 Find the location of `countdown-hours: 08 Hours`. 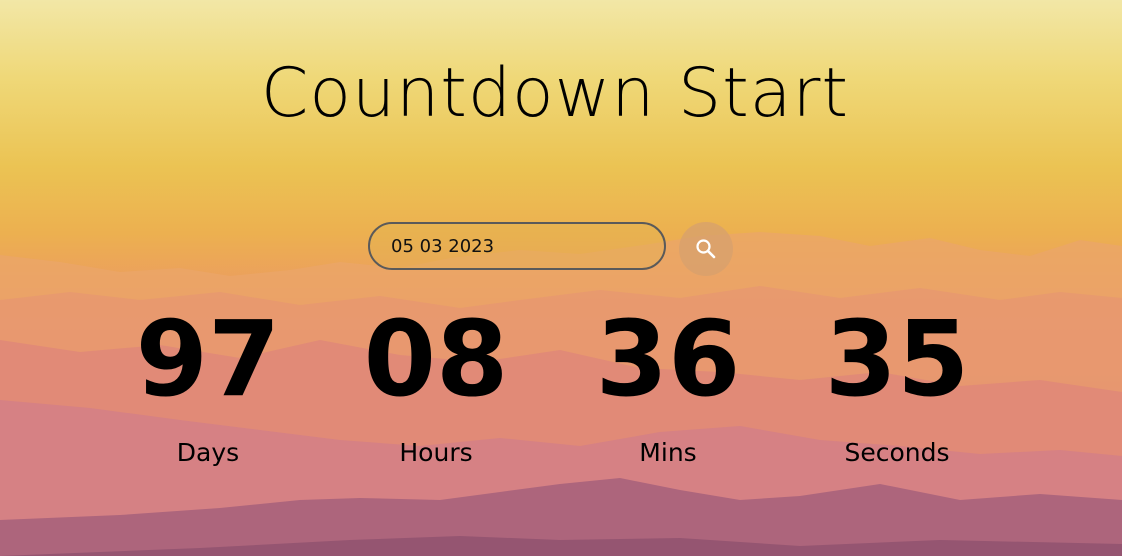

countdown-hours: 08 Hours is located at coordinates (436, 381).